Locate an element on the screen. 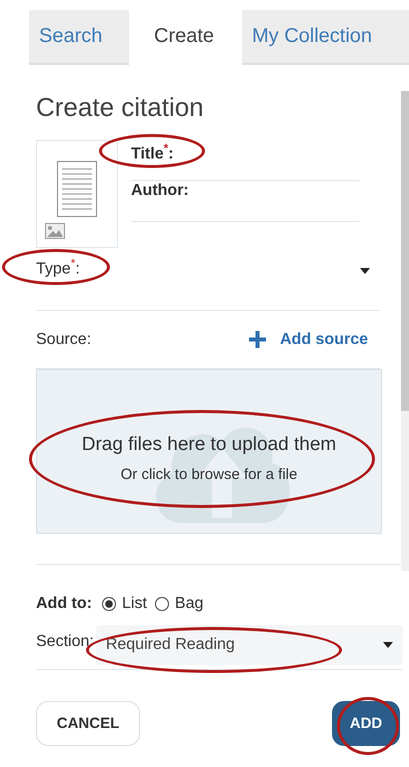 The image size is (409, 767). scrollbar is located at coordinates (405, 331).